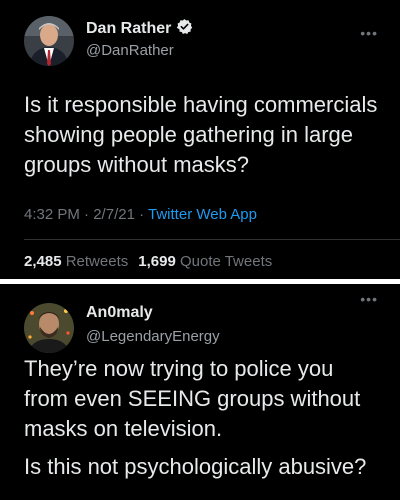 The width and height of the screenshot is (400, 500). I want to click on user-handle: @LegendaryEnergy, so click(153, 336).